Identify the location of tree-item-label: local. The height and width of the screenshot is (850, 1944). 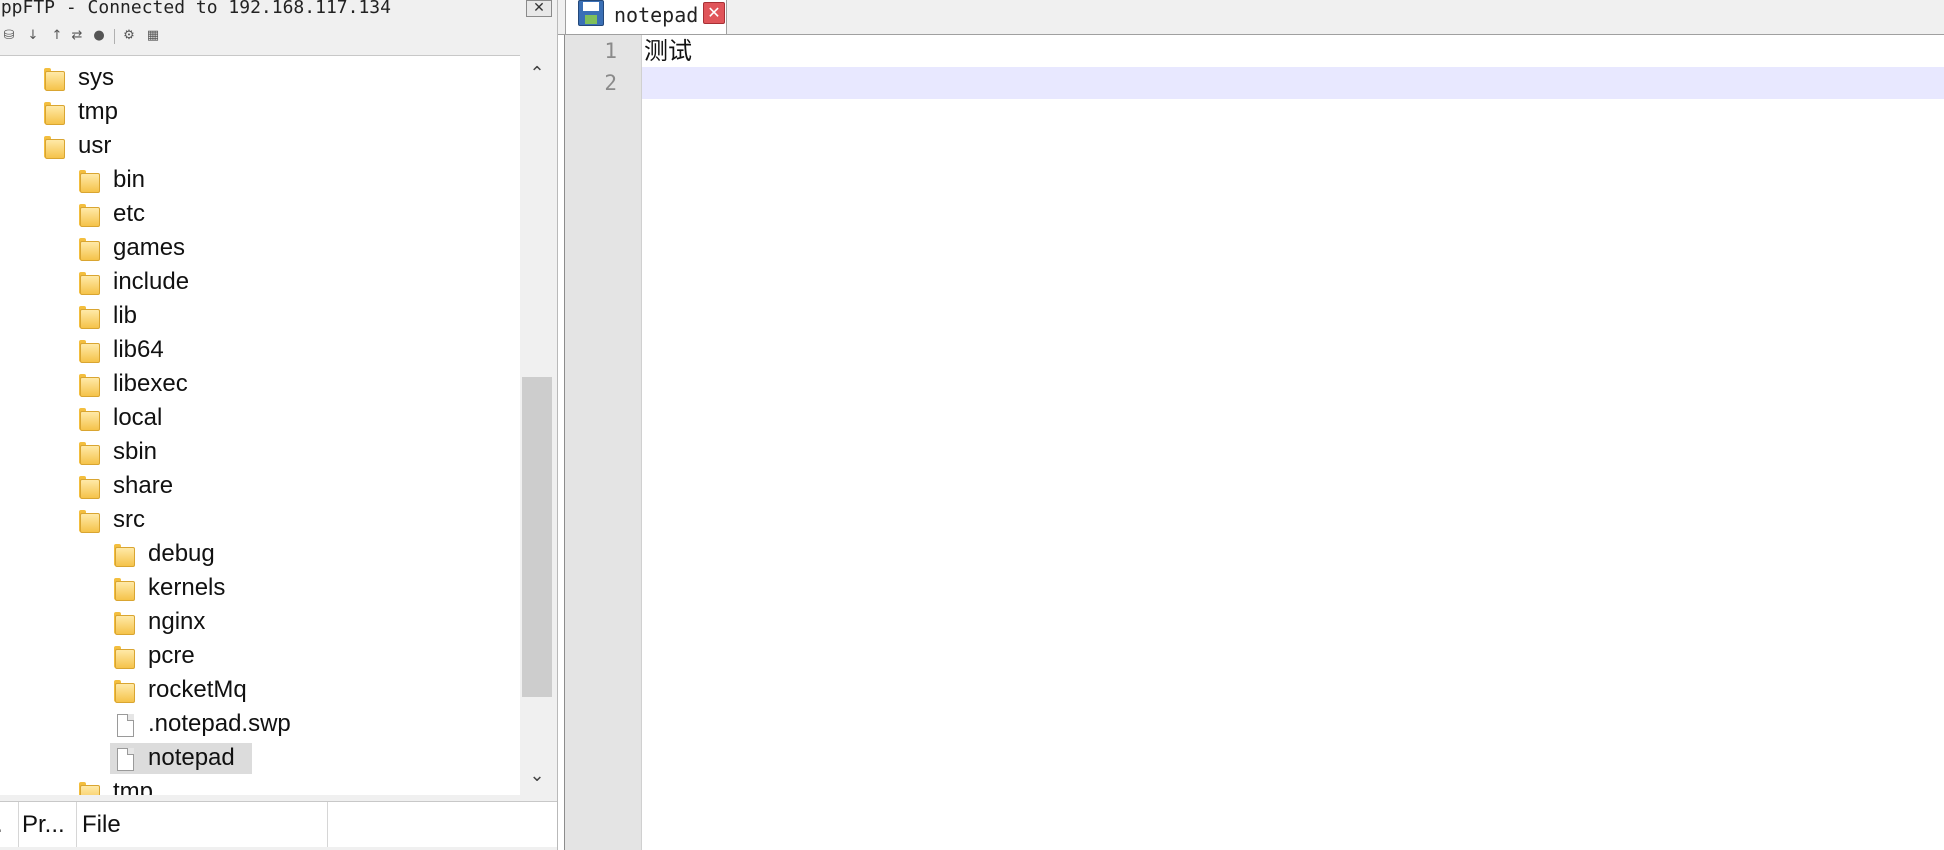
(138, 417).